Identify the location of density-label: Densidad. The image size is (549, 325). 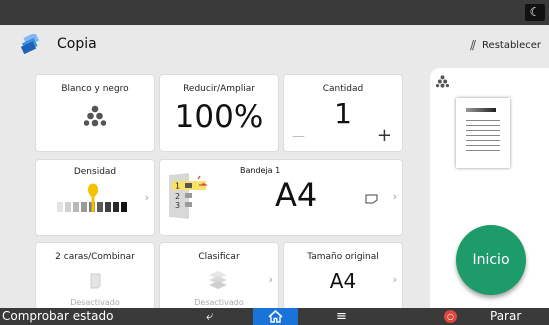
(95, 172).